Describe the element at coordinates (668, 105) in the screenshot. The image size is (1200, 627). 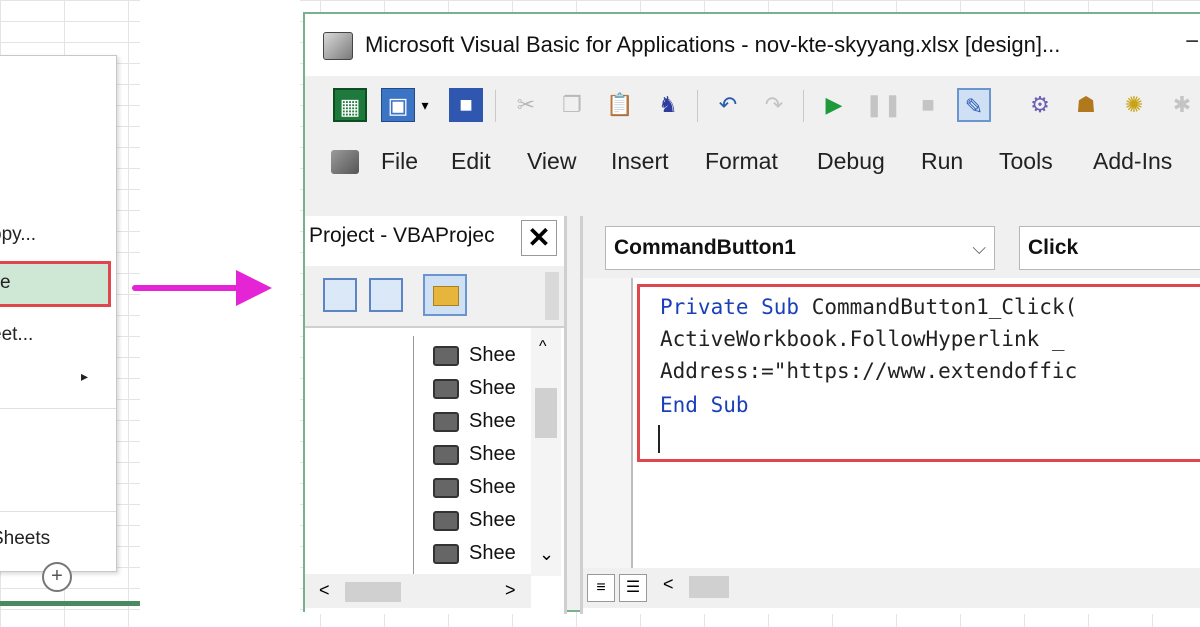
I see `find-icon: ♞` at that location.